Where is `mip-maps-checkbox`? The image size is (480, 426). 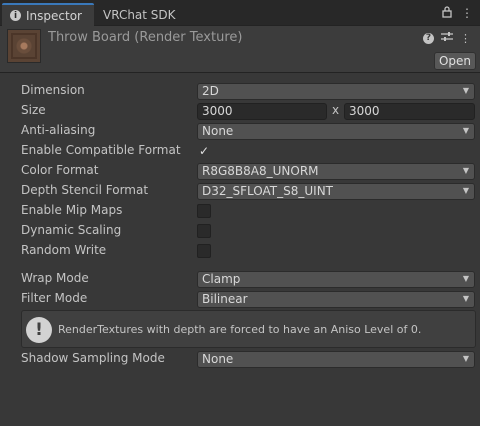
mip-maps-checkbox is located at coordinates (204, 211).